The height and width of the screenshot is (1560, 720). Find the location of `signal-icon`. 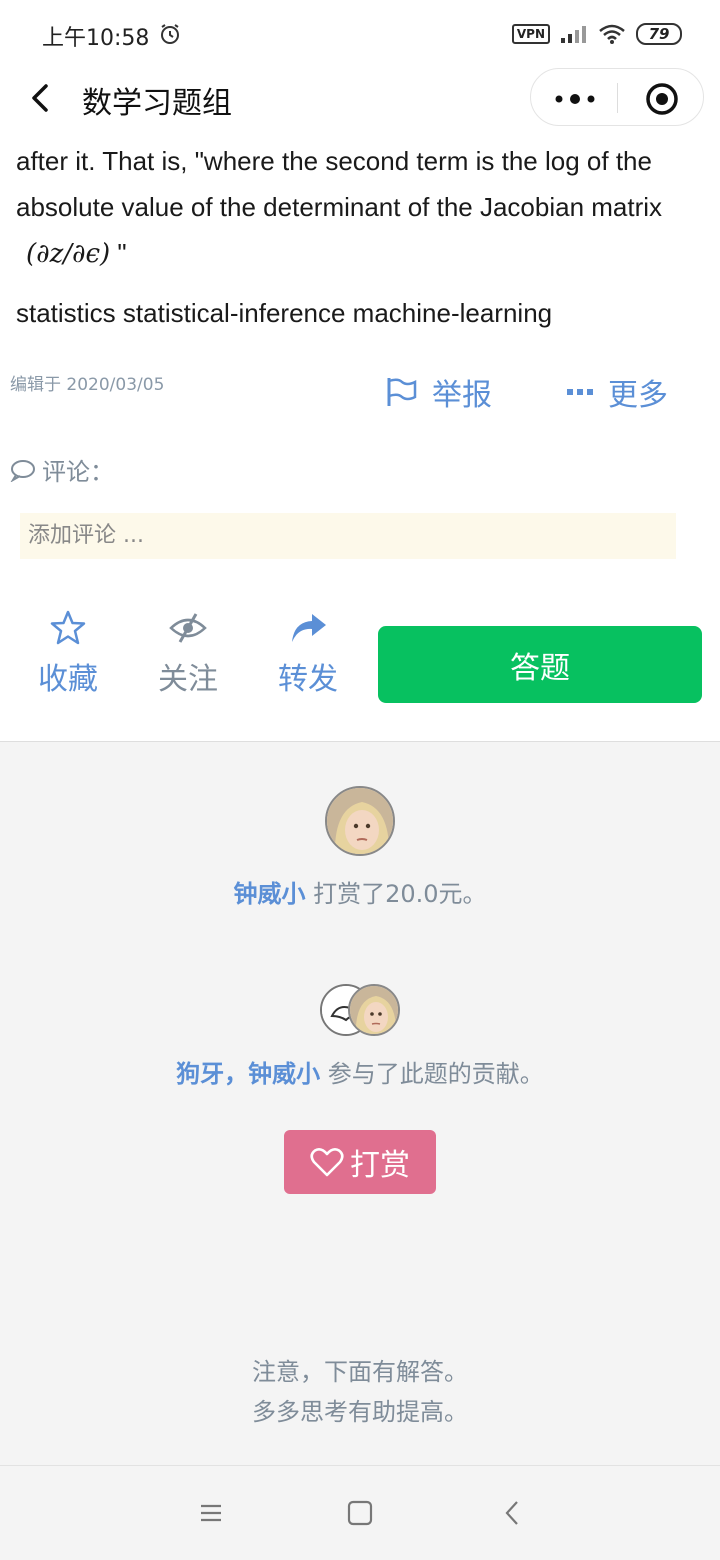

signal-icon is located at coordinates (573, 34).